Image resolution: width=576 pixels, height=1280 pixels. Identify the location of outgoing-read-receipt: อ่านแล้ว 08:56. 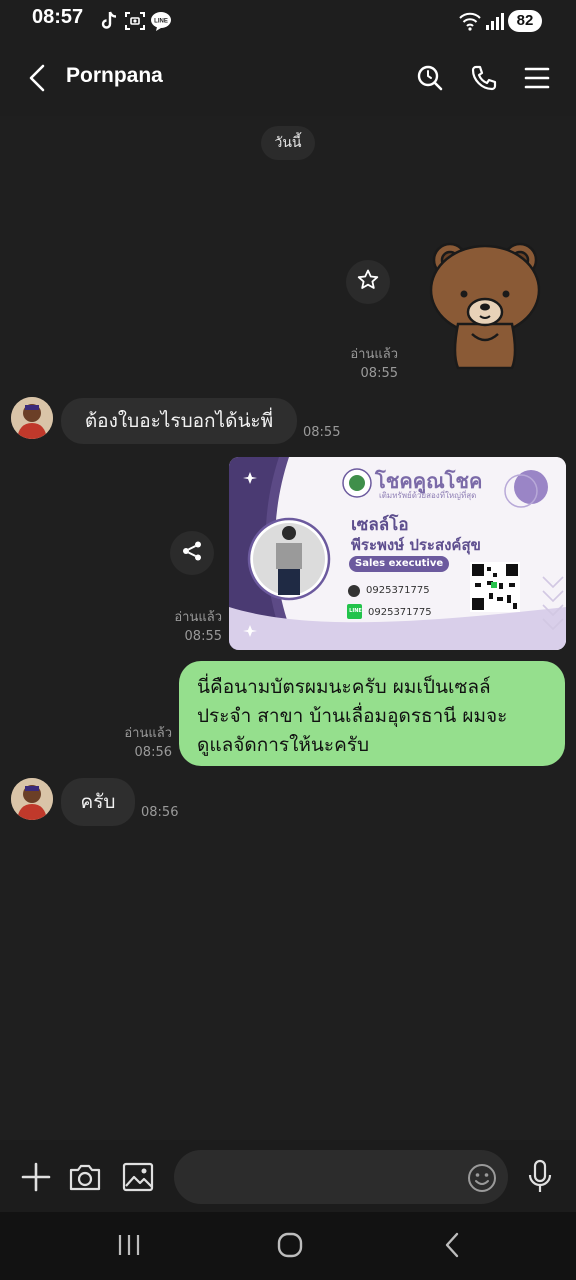
(138, 743).